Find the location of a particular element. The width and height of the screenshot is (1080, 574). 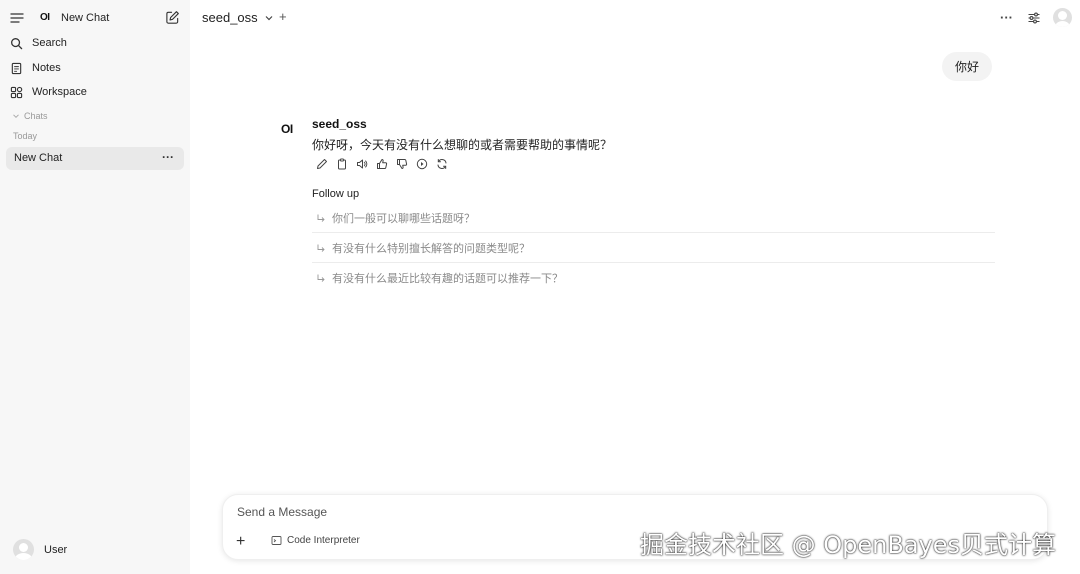

terminal-icon is located at coordinates (276, 540).